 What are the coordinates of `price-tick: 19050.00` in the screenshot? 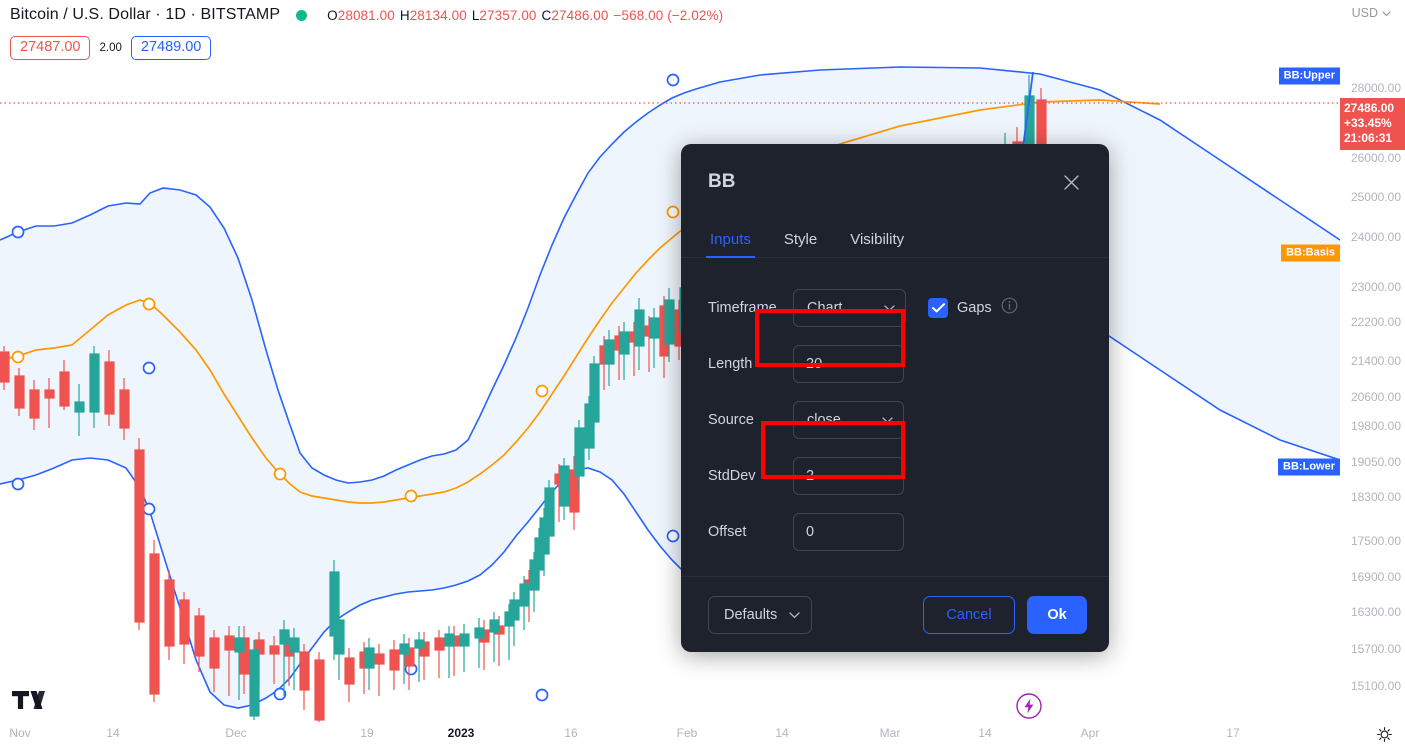 It's located at (1375, 462).